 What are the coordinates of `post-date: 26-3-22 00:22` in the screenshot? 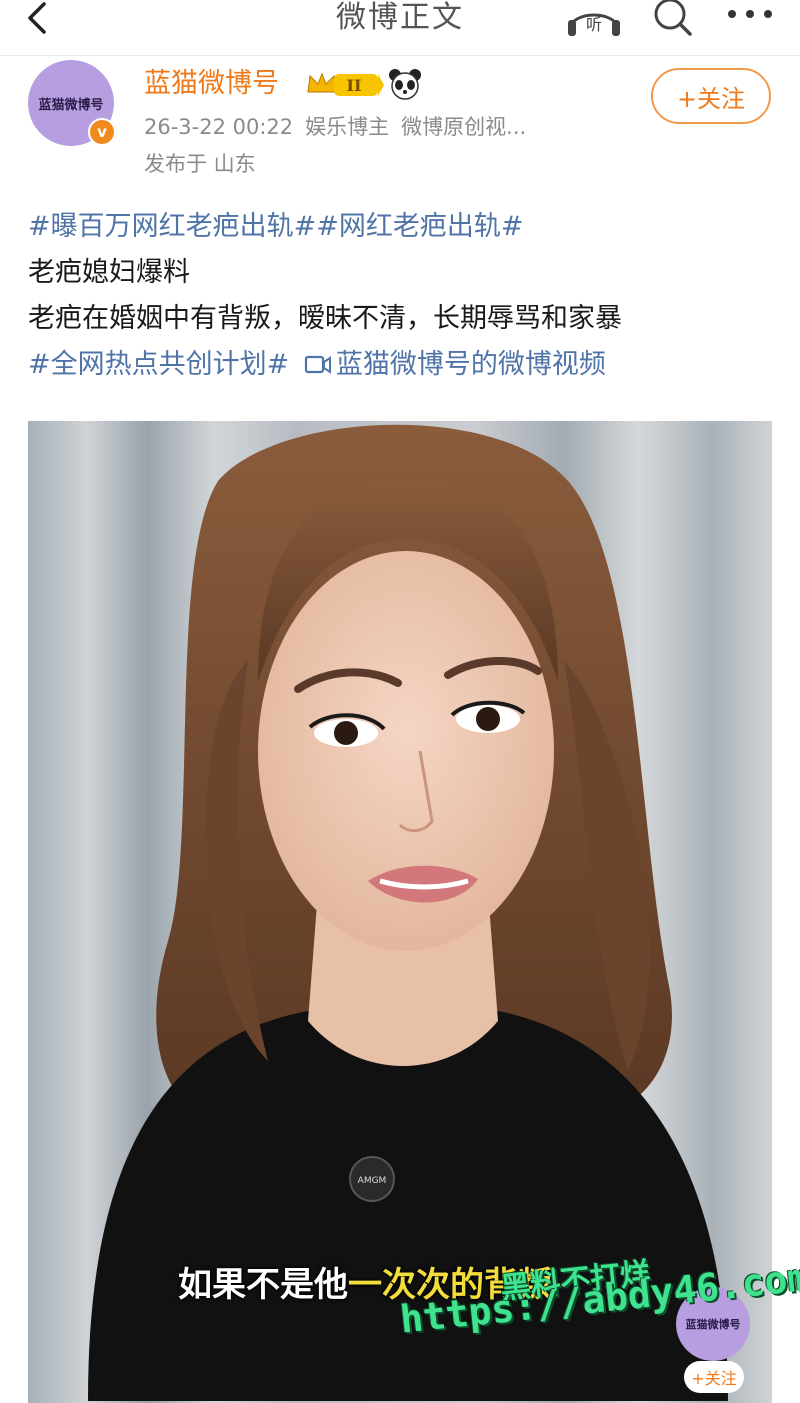 It's located at (219, 127).